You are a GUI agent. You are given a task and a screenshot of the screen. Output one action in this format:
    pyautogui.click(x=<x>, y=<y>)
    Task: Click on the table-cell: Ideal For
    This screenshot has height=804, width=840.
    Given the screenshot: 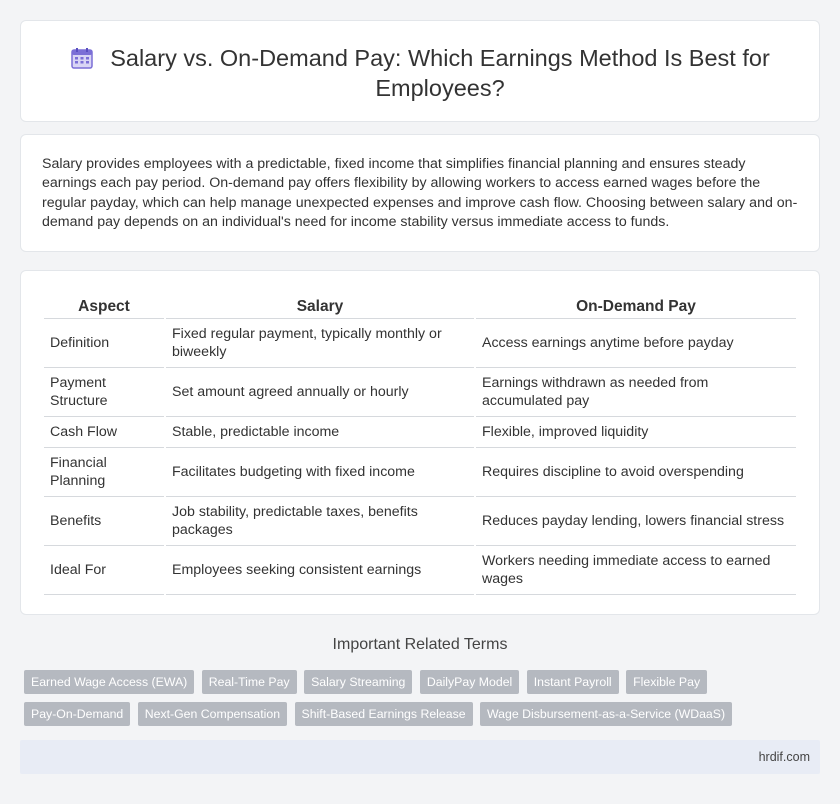 What is the action you would take?
    pyautogui.click(x=104, y=570)
    